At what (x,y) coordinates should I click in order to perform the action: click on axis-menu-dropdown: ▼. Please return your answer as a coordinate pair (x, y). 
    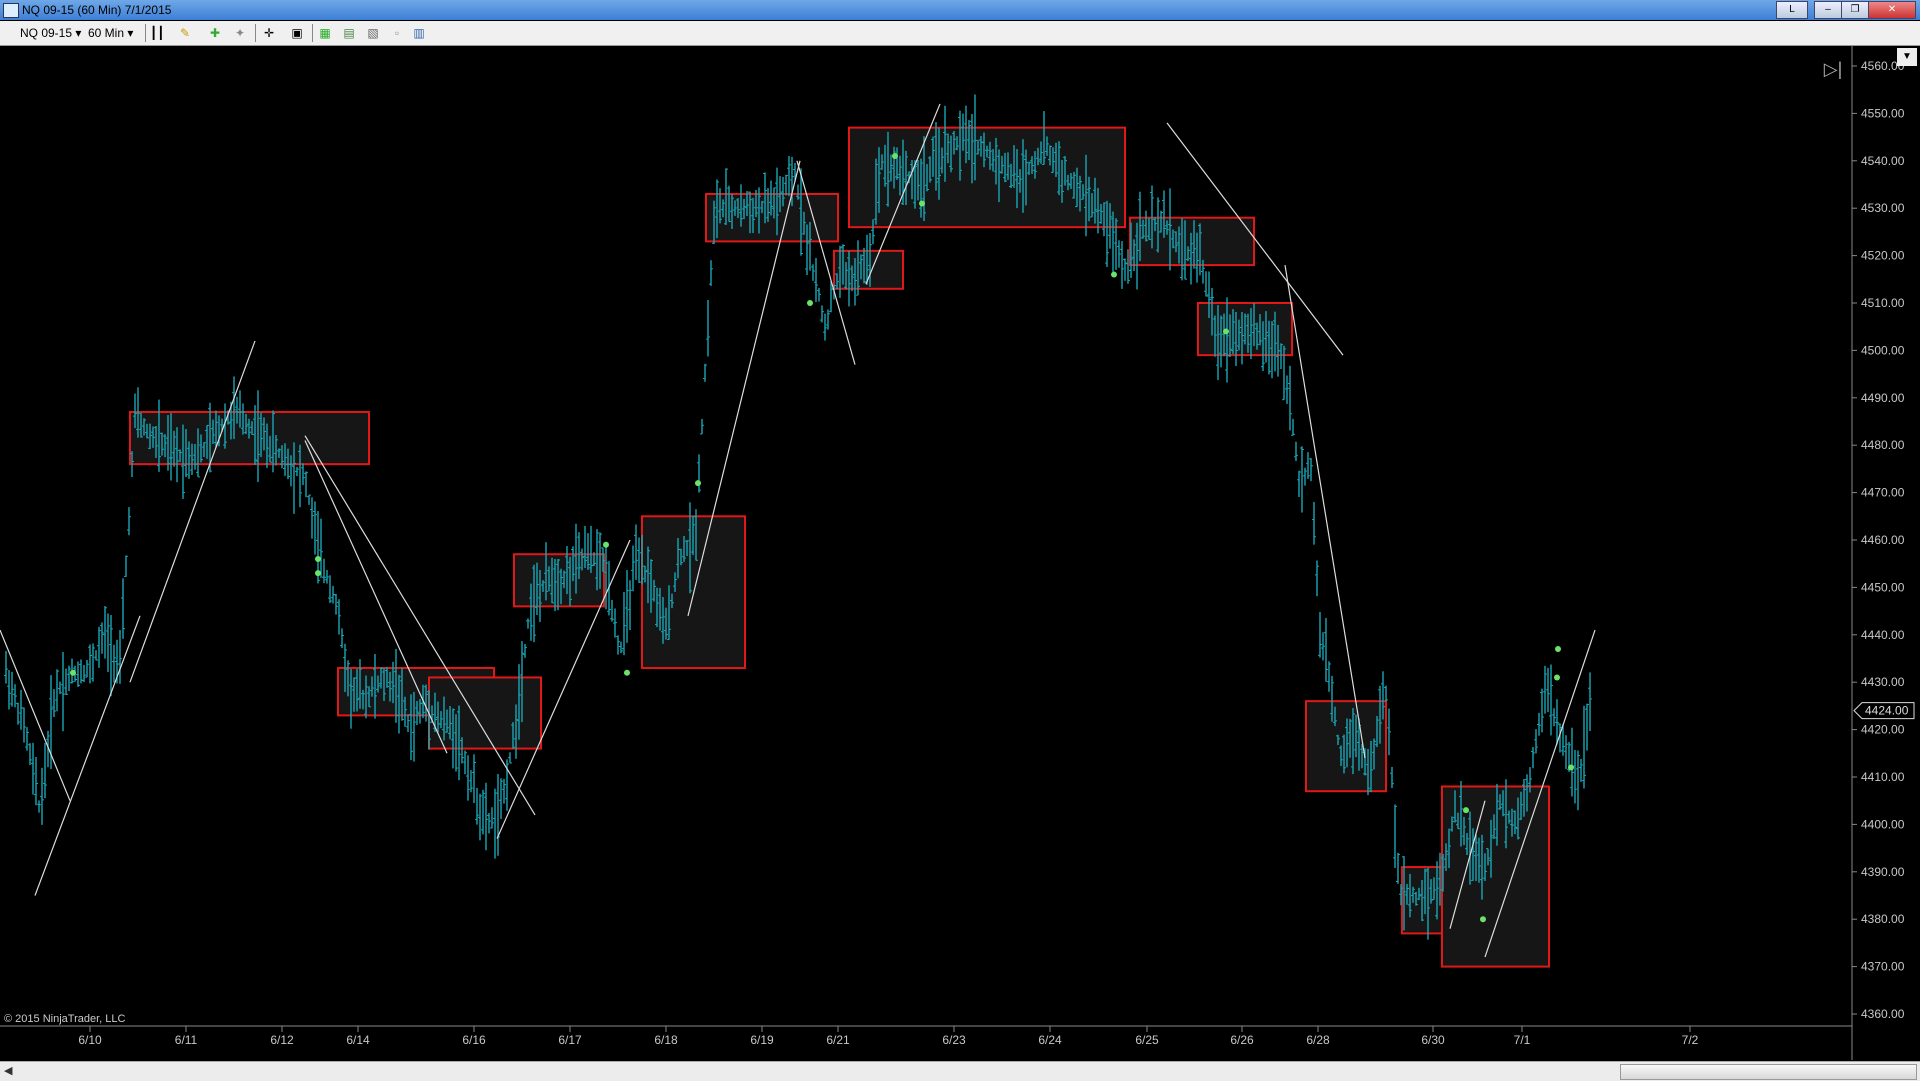
    Looking at the image, I should click on (1907, 57).